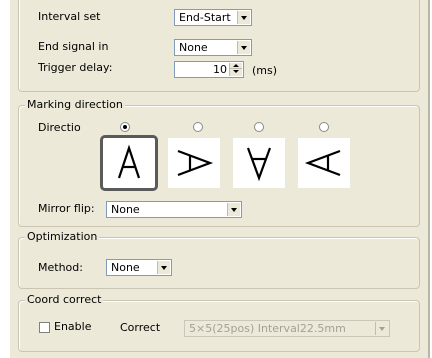  Describe the element at coordinates (75, 105) in the screenshot. I see `marking-direction-title: Marking direction` at that location.